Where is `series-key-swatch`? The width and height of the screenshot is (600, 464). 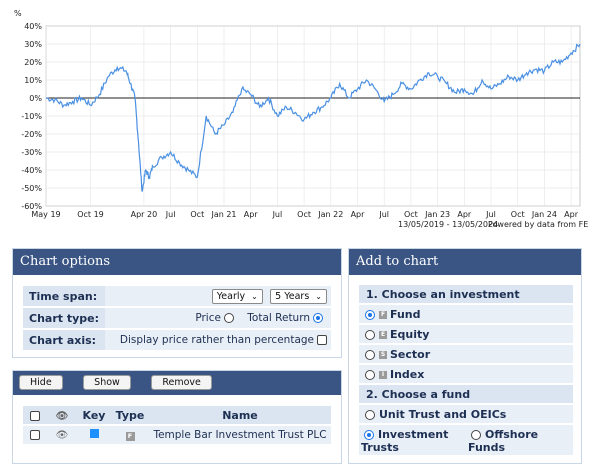
series-key-swatch is located at coordinates (94, 433).